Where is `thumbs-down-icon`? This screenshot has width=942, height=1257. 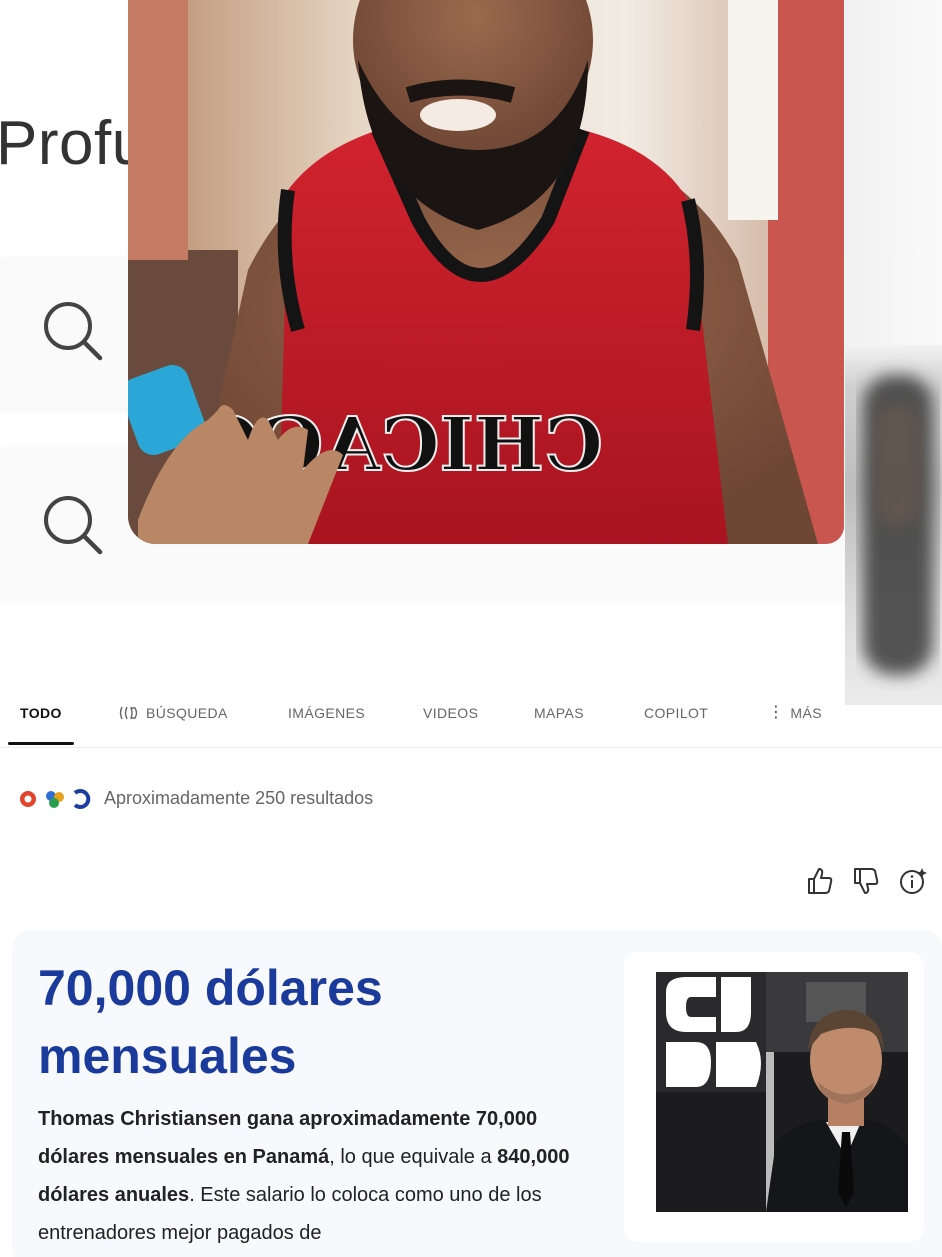
thumbs-down-icon is located at coordinates (866, 881).